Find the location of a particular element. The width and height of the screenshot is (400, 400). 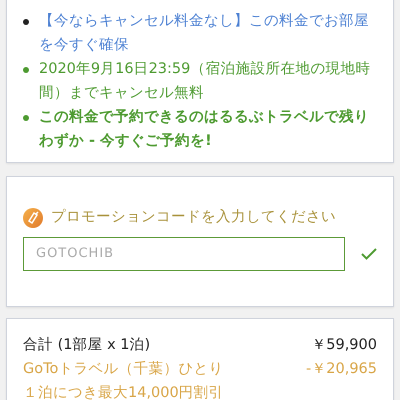

summary-label: １泊につき最大14,000円割引 is located at coordinates (123, 392).